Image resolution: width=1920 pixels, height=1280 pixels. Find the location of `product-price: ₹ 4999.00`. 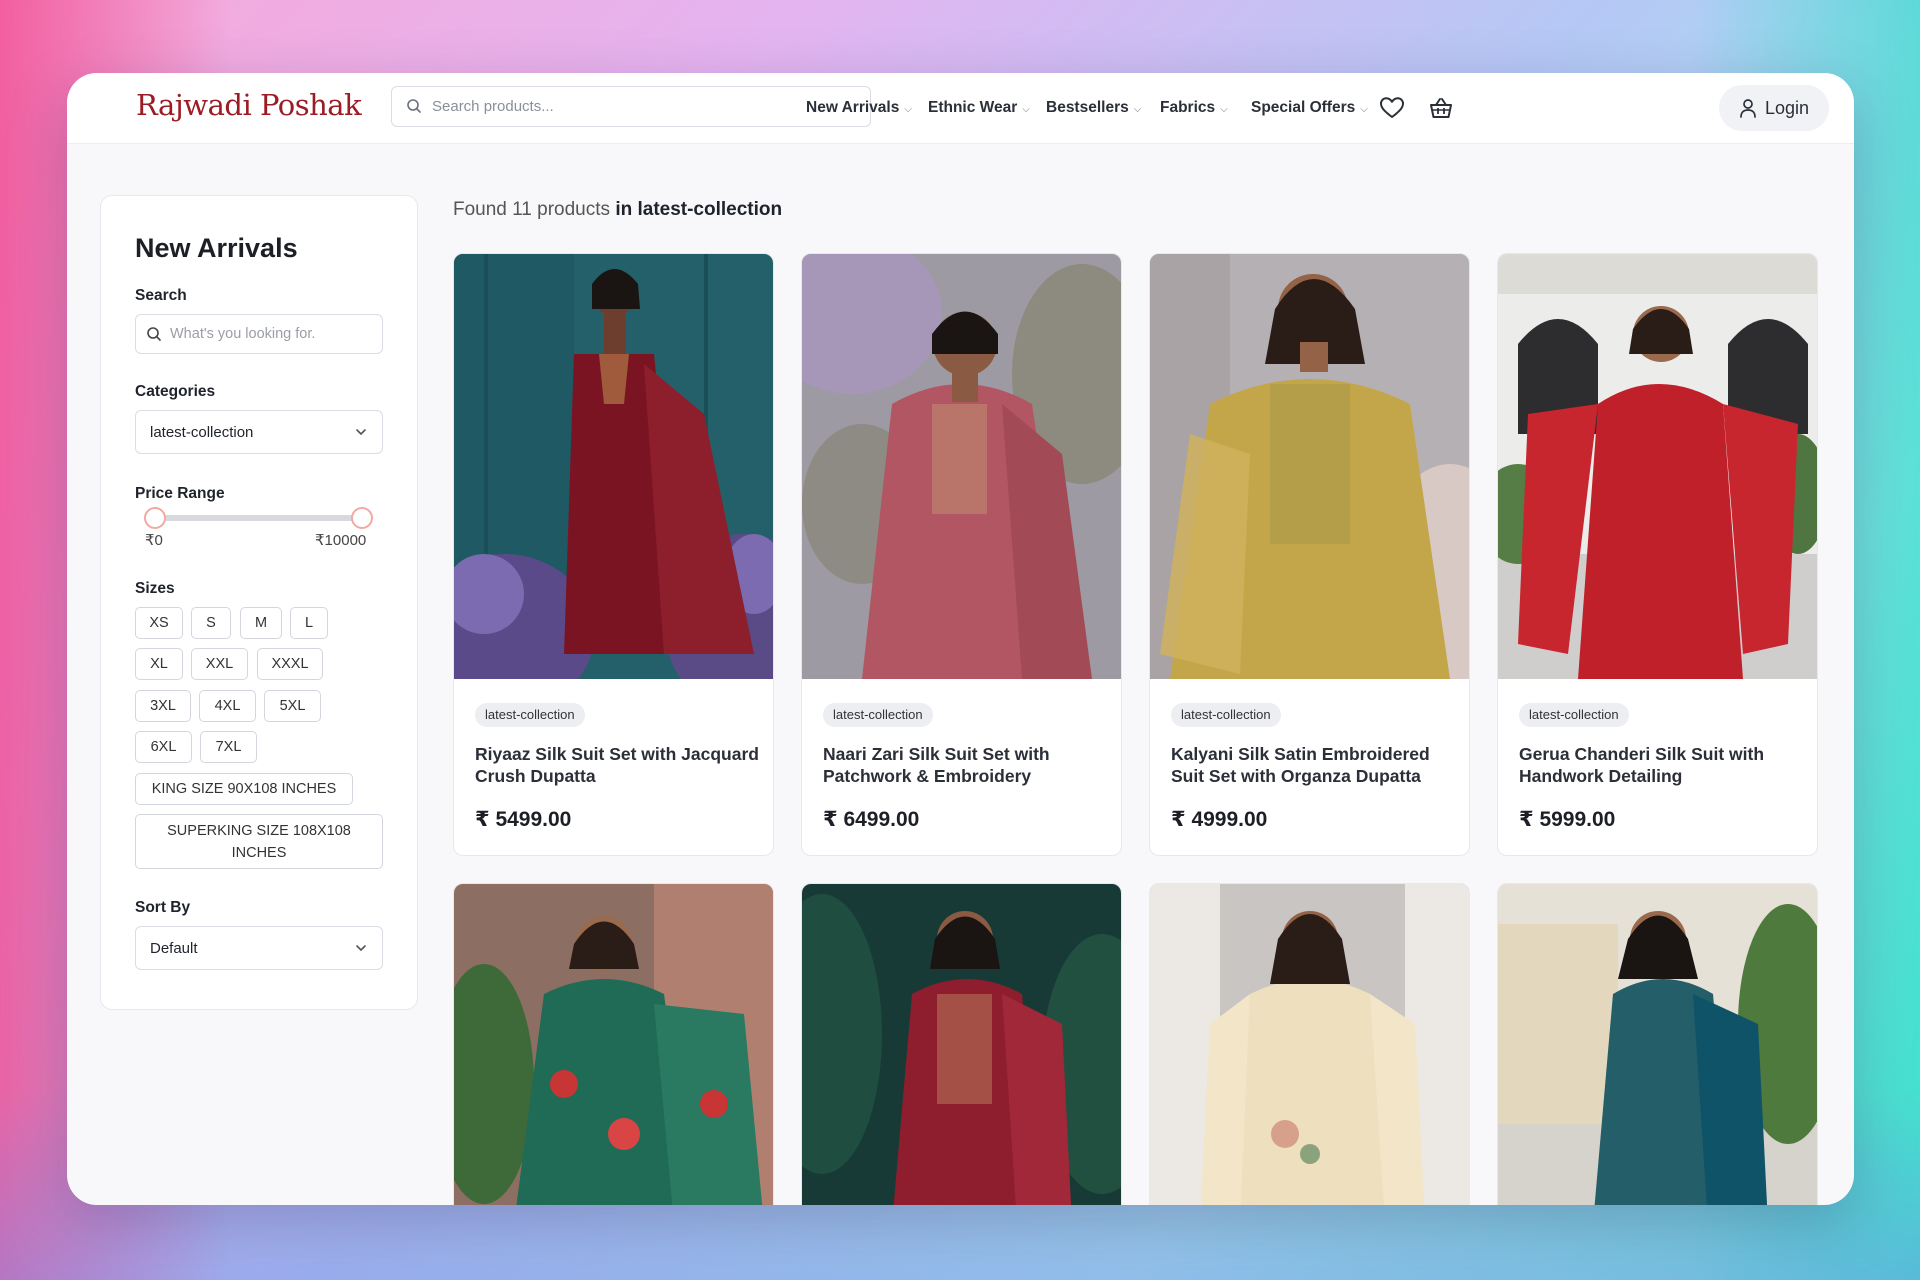

product-price: ₹ 4999.00 is located at coordinates (1219, 819).